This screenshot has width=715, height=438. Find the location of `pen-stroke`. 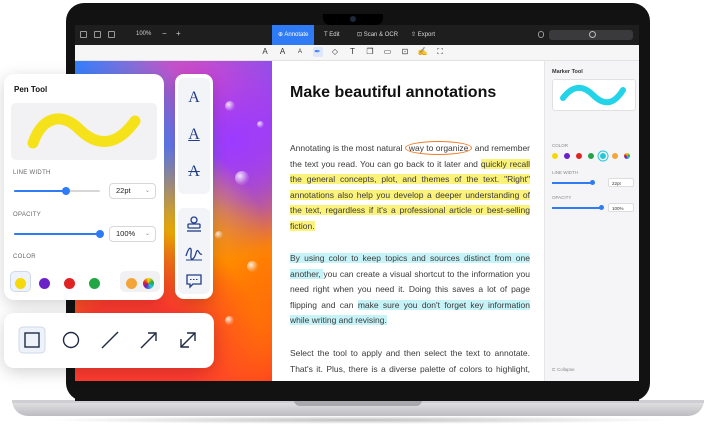

pen-stroke is located at coordinates (84, 131).